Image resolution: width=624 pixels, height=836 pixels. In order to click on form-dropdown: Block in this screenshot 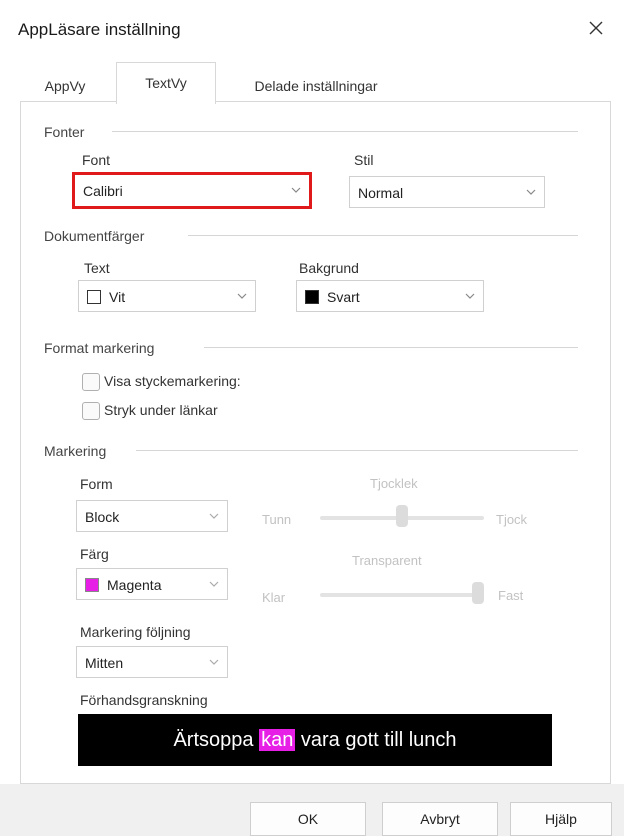, I will do `click(152, 516)`.